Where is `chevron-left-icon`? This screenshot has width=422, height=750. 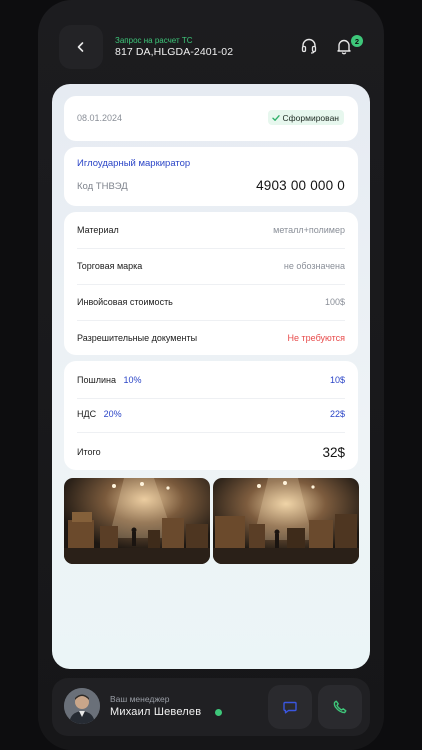
chevron-left-icon is located at coordinates (80, 47).